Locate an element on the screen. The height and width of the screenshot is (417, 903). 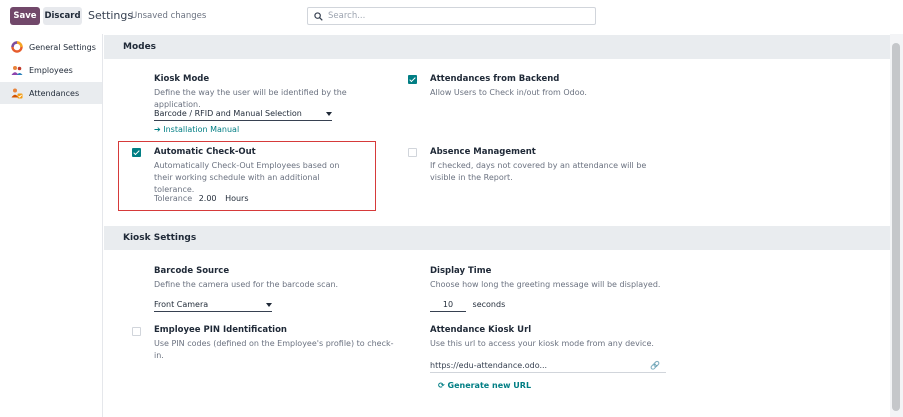
sidebar-item-label: Attendances is located at coordinates (54, 93).